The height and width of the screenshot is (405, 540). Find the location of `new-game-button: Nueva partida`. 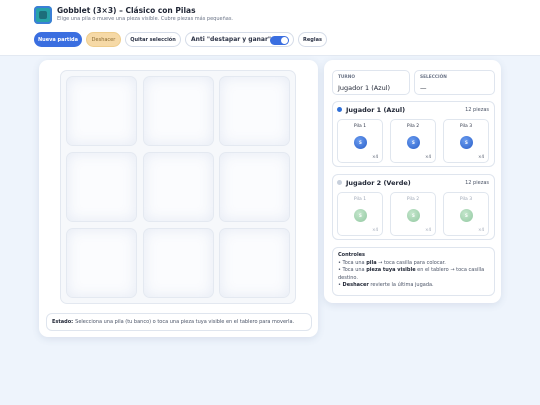

new-game-button: Nueva partida is located at coordinates (58, 39).